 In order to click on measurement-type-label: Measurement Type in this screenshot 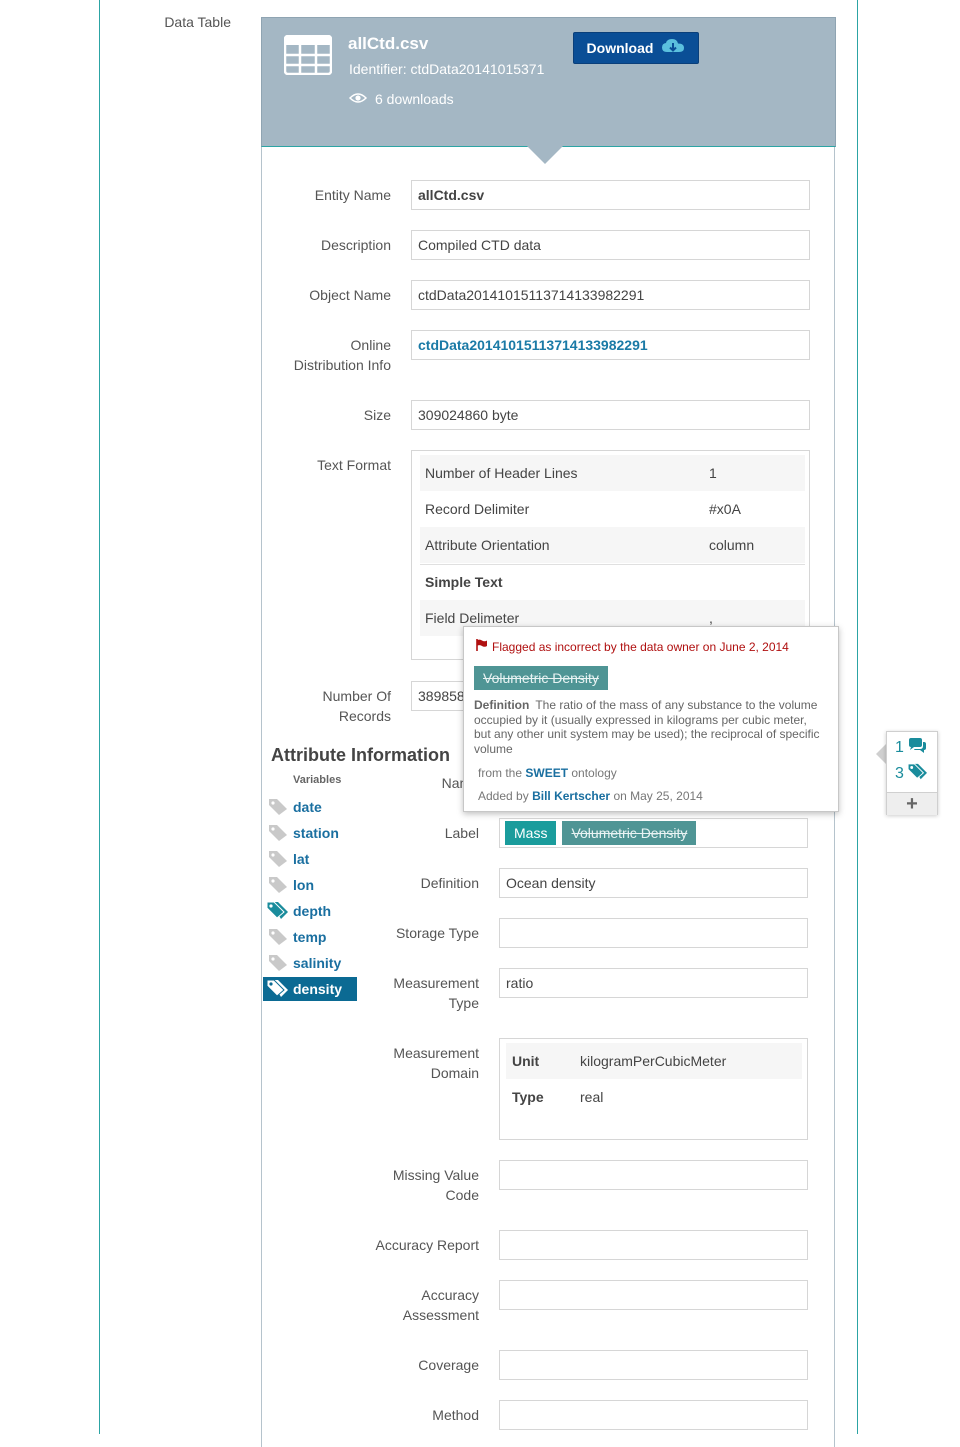, I will do `click(429, 993)`.